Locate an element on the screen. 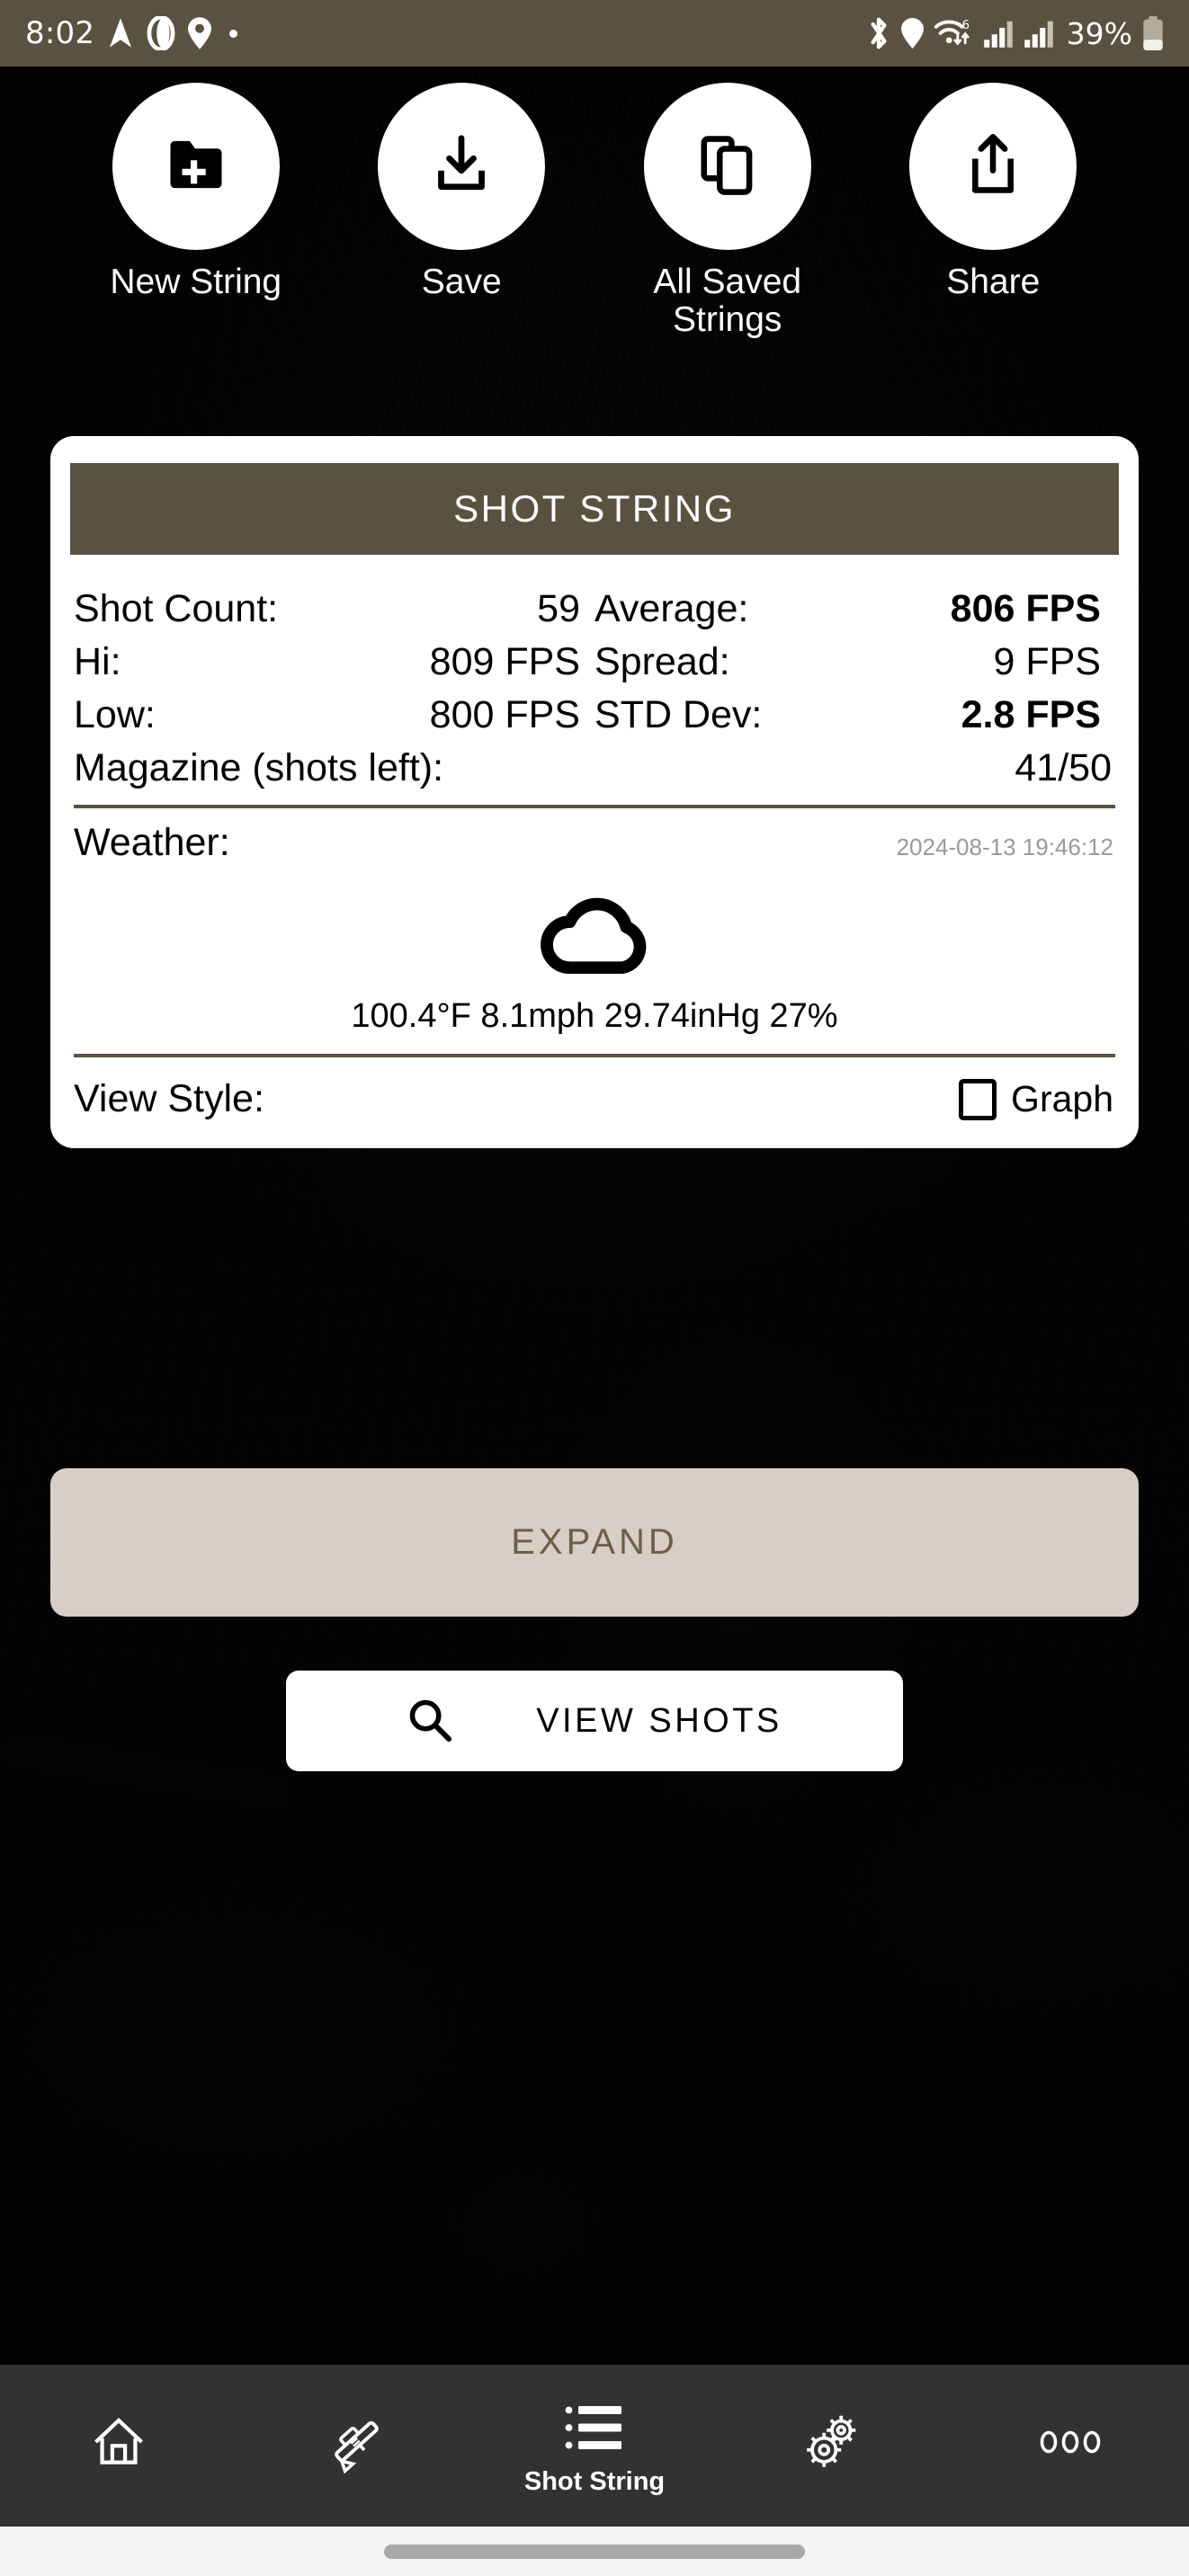 Image resolution: width=1189 pixels, height=2576 pixels. all-saved-strings-button-circle is located at coordinates (727, 167).